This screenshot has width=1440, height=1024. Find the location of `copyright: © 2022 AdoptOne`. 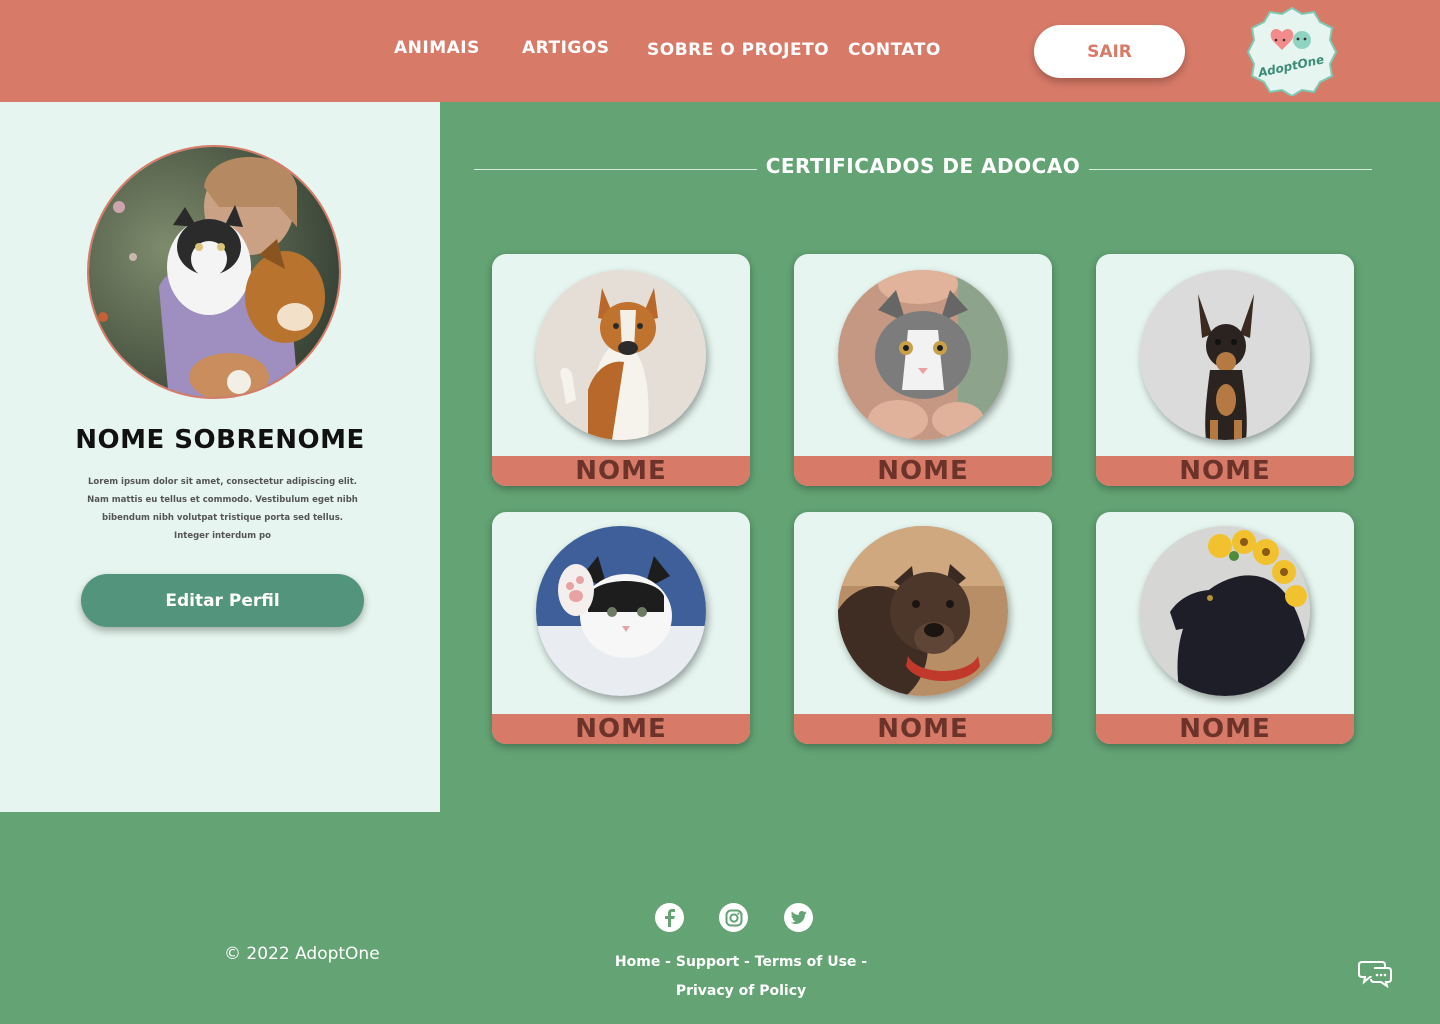

copyright: © 2022 AdoptOne is located at coordinates (302, 954).